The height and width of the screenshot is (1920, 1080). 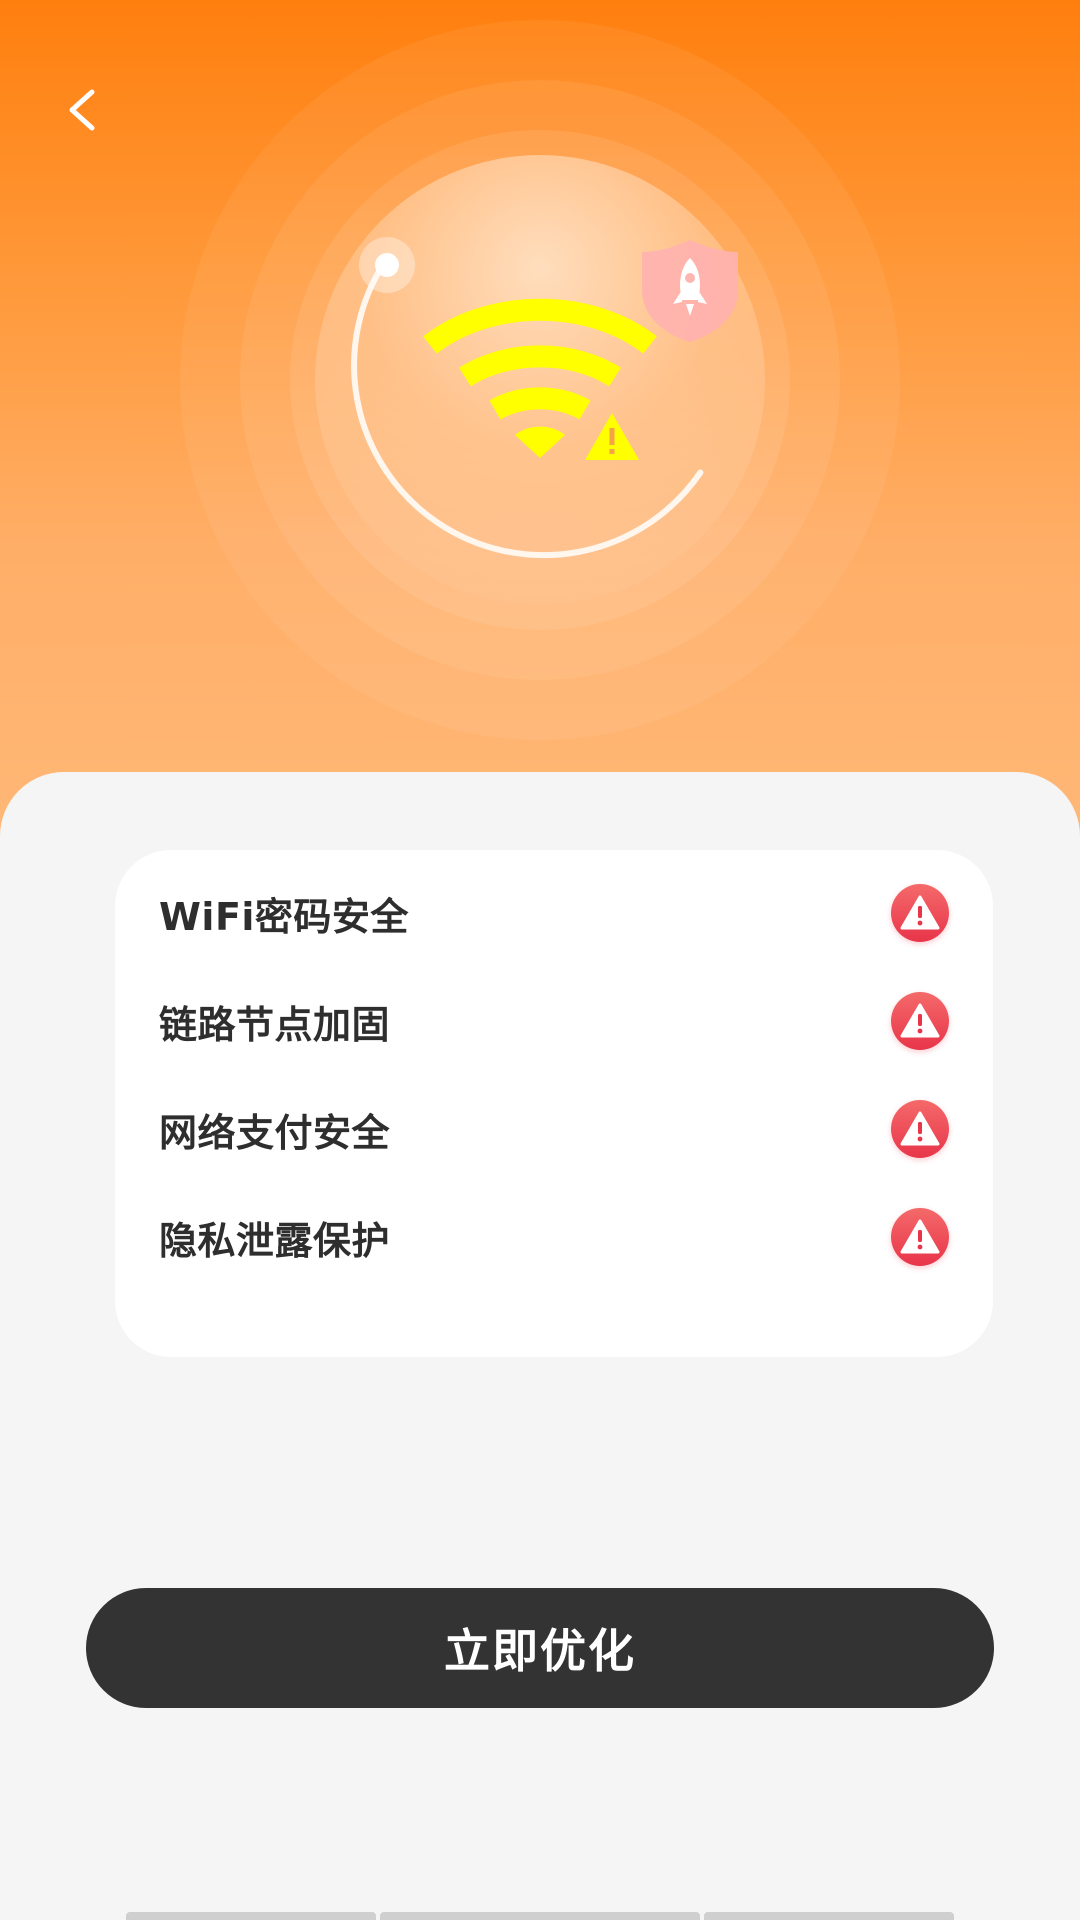 I want to click on chevron-left-icon, so click(x=82, y=110).